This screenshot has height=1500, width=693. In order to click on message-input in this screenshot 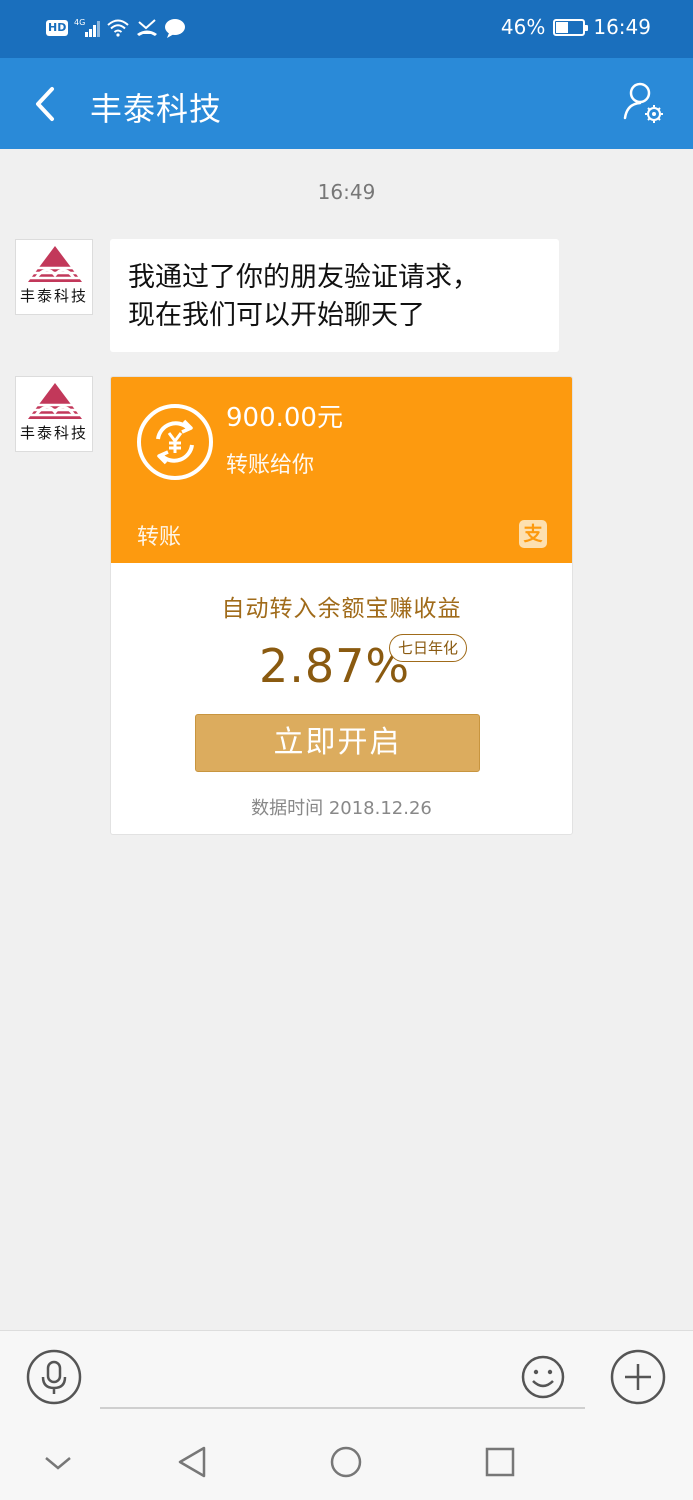, I will do `click(342, 1381)`.